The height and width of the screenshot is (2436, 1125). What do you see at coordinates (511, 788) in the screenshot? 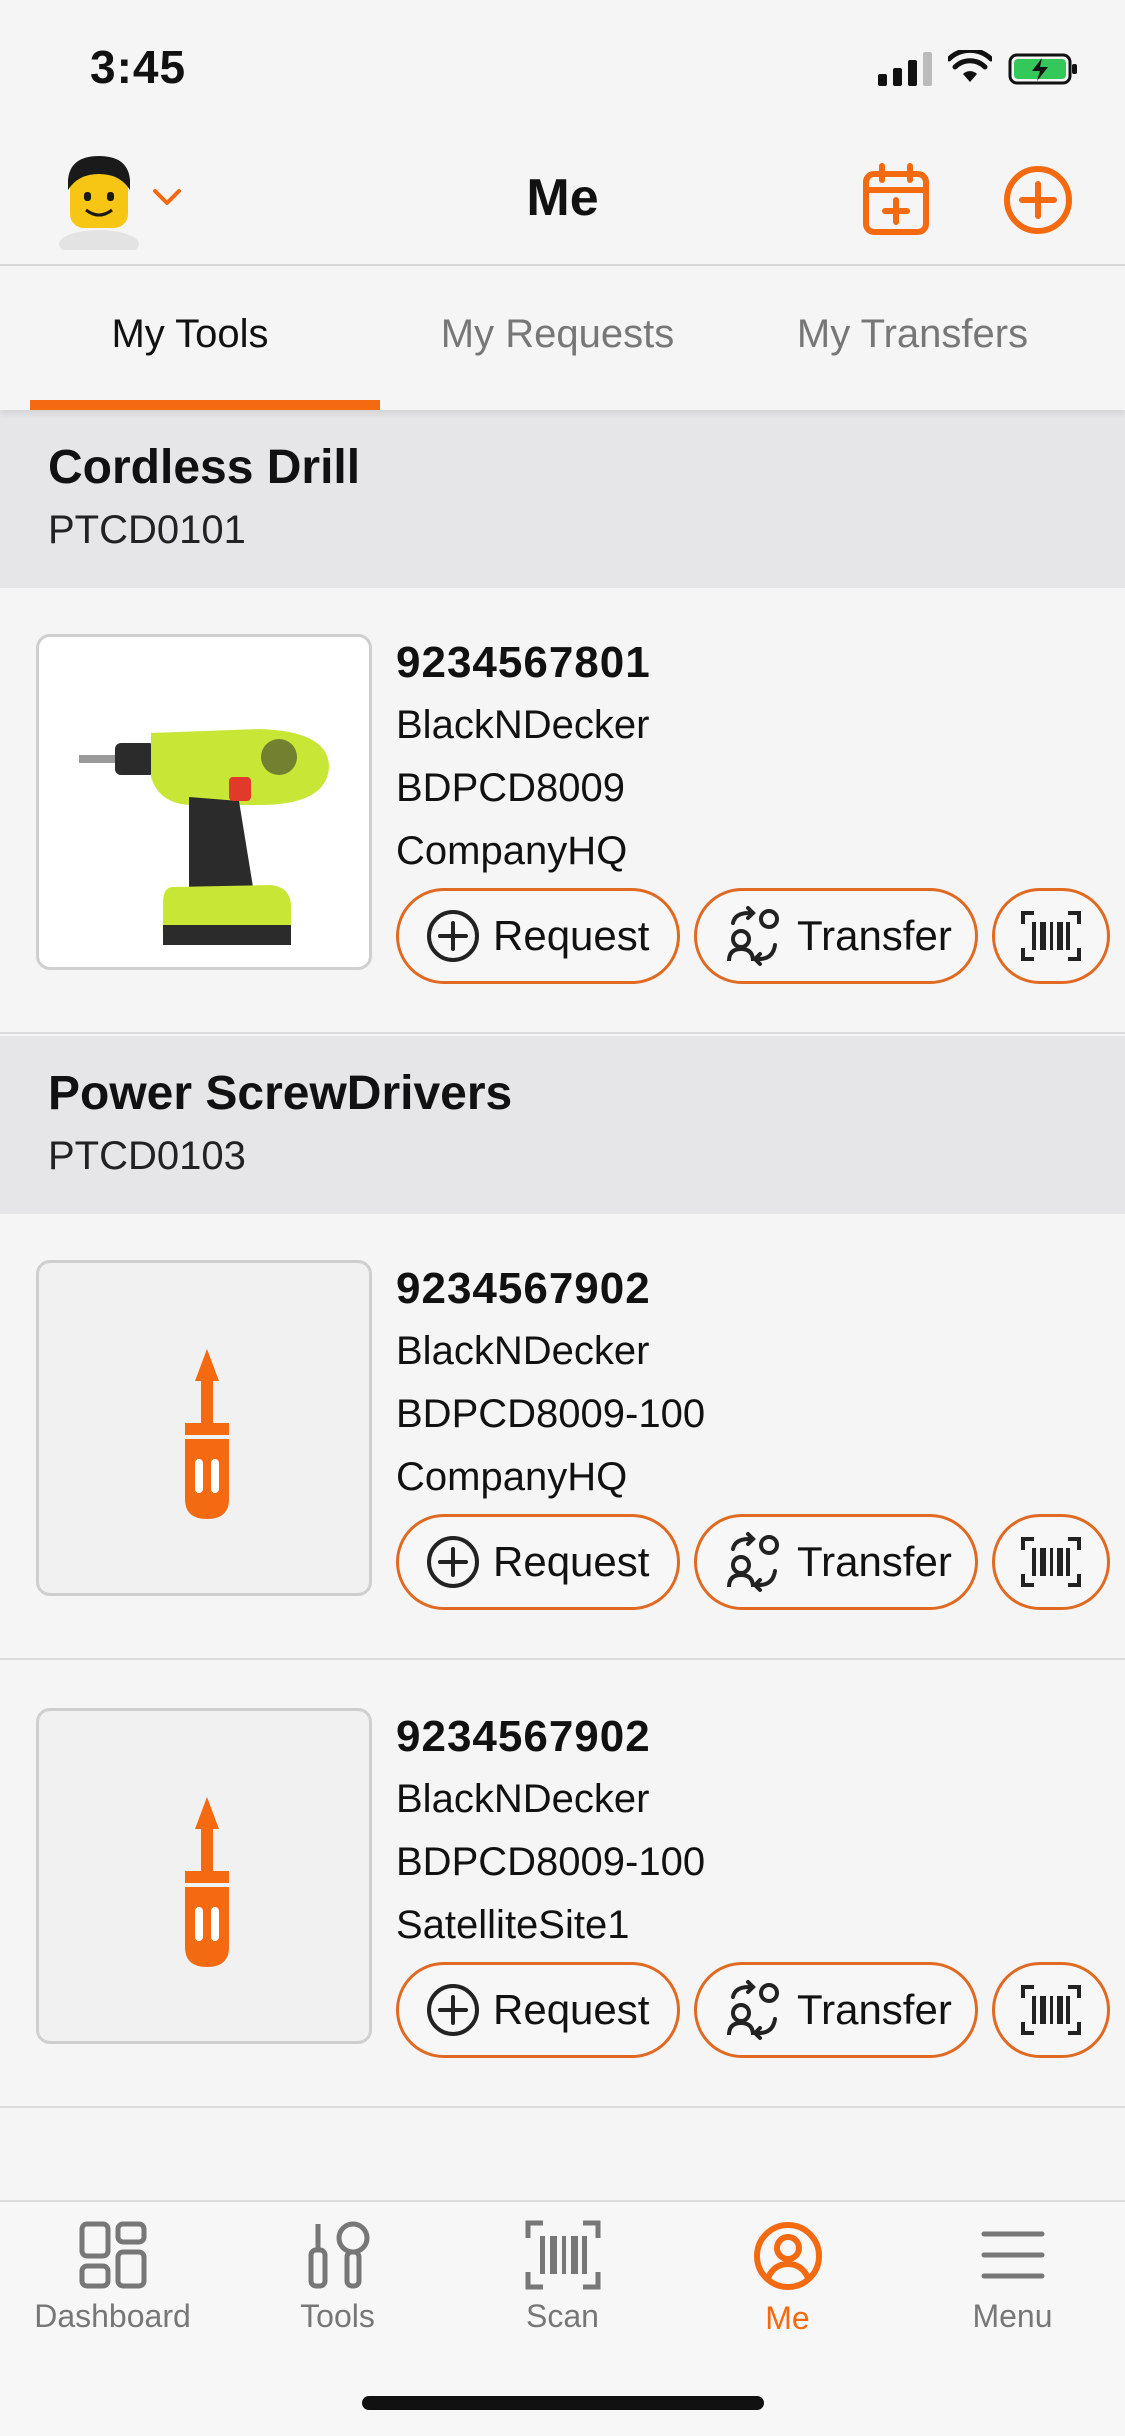
I see `model: BDPCD8009` at bounding box center [511, 788].